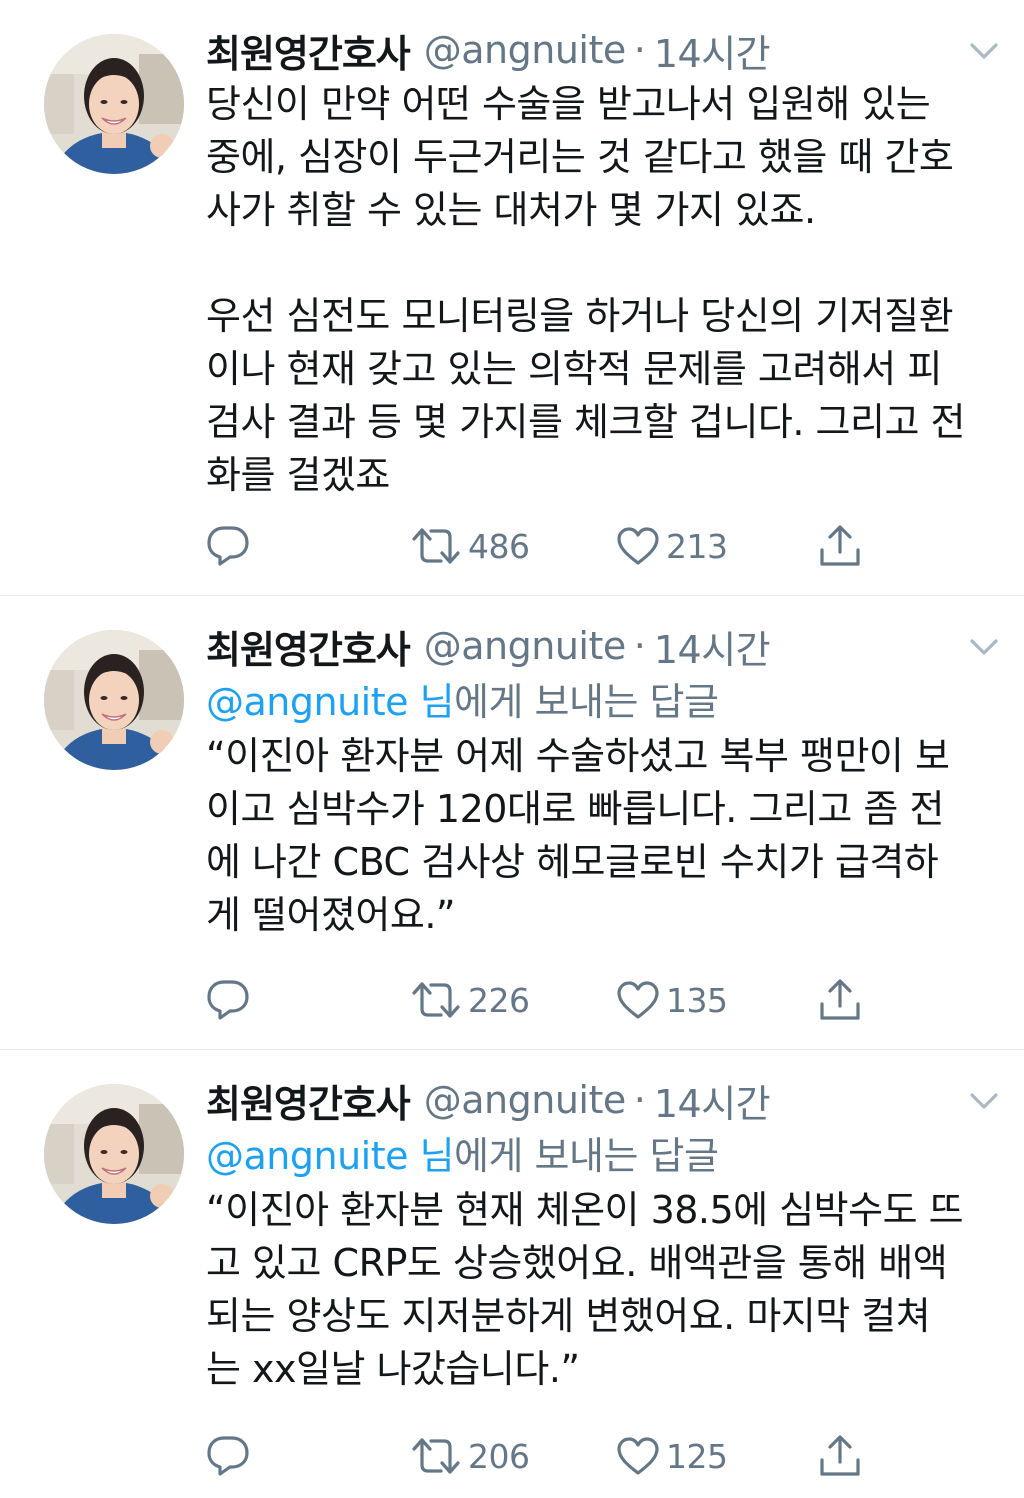  I want to click on like-button: 125, so click(672, 1456).